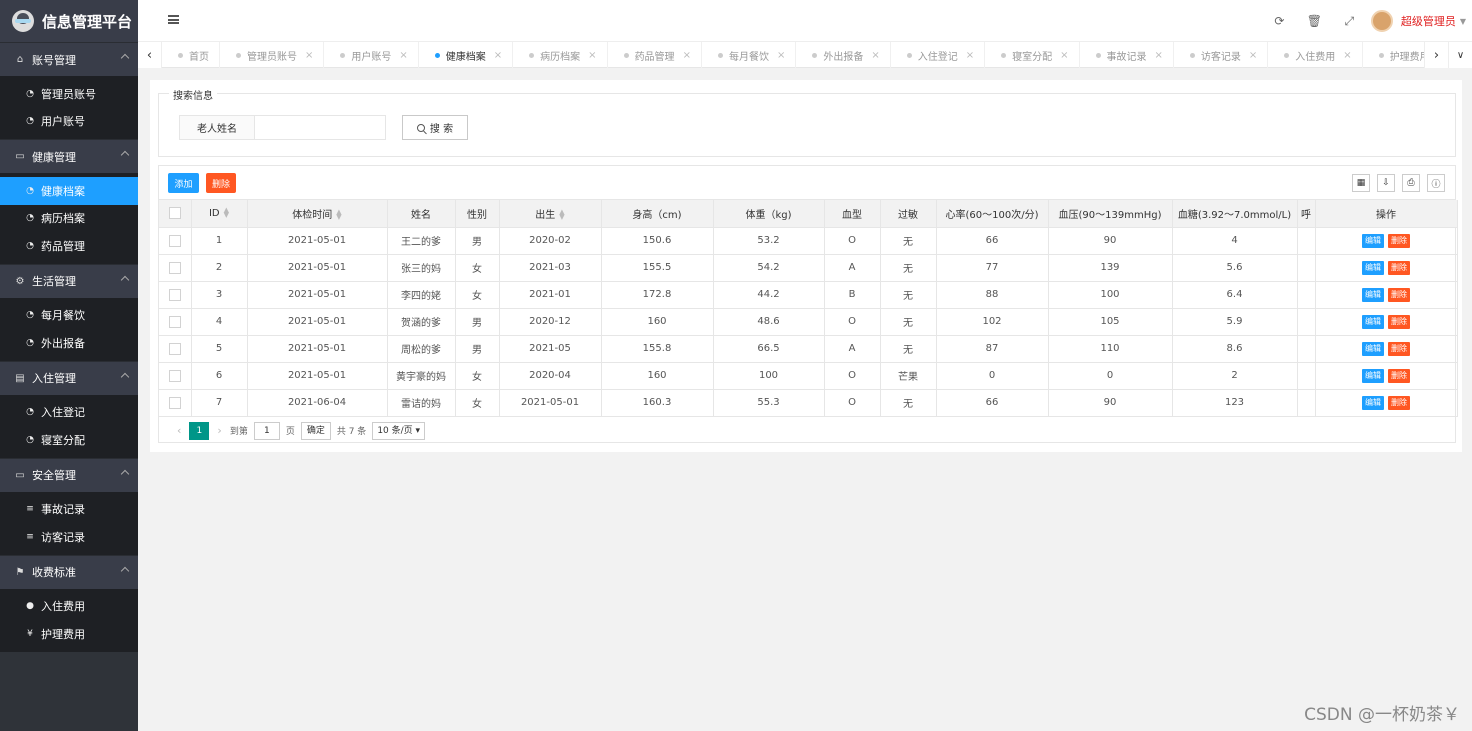 Image resolution: width=1472 pixels, height=731 pixels. What do you see at coordinates (1221, 55) in the screenshot?
I see `tab-11: 访客记录 ×` at bounding box center [1221, 55].